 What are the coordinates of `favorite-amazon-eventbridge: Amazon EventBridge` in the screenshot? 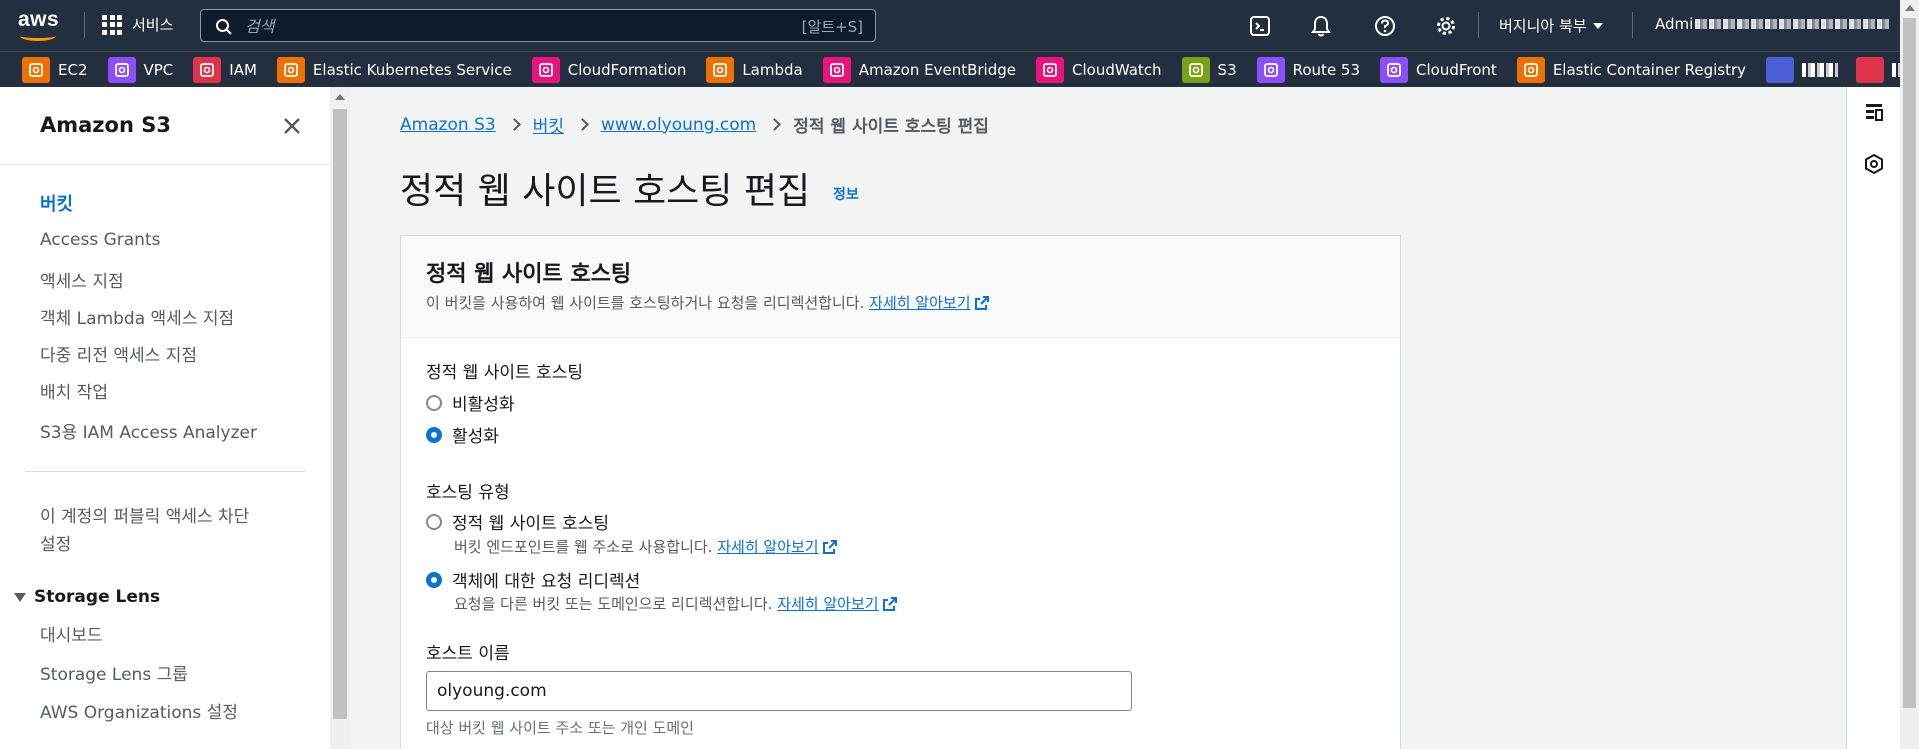 It's located at (919, 69).